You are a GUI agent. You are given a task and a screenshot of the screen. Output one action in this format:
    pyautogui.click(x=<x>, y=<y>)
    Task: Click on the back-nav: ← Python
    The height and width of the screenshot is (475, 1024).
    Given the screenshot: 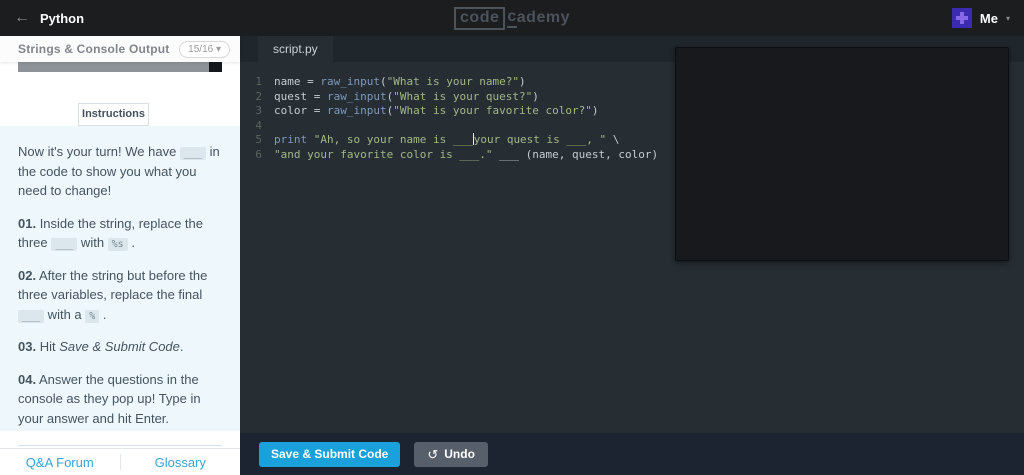 What is the action you would take?
    pyautogui.click(x=49, y=18)
    